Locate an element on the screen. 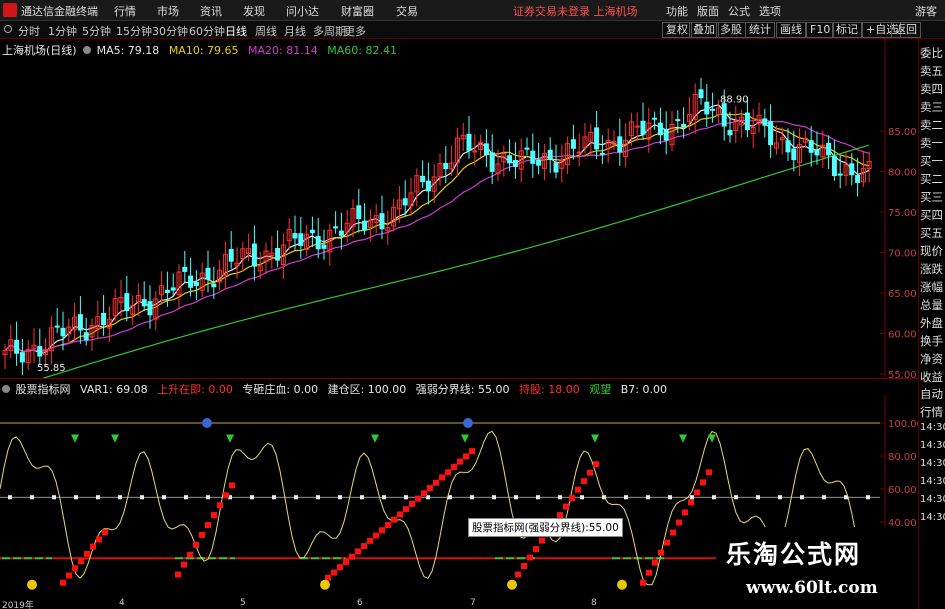  menu-layout: 版面 is located at coordinates (708, 11).